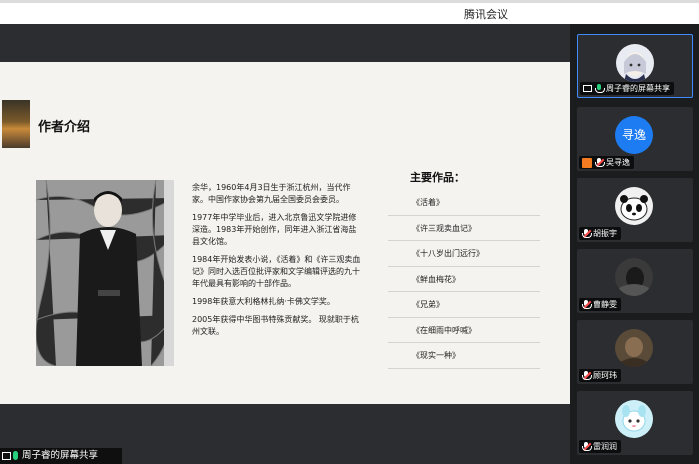 This screenshot has height=464, width=699. Describe the element at coordinates (605, 446) in the screenshot. I see `participant-name: 雷润润` at that location.